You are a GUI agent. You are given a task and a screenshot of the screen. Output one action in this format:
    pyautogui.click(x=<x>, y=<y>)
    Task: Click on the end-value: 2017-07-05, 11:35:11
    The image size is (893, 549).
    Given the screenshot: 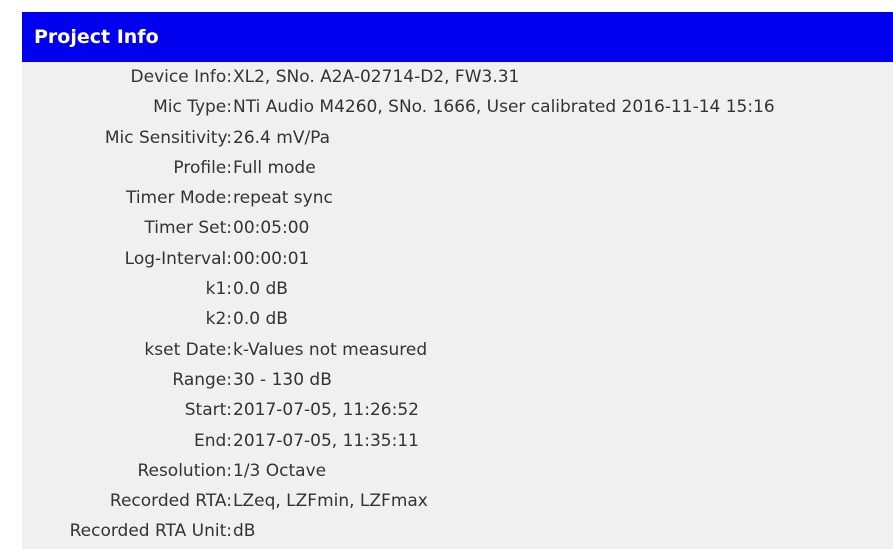 What is the action you would take?
    pyautogui.click(x=326, y=440)
    